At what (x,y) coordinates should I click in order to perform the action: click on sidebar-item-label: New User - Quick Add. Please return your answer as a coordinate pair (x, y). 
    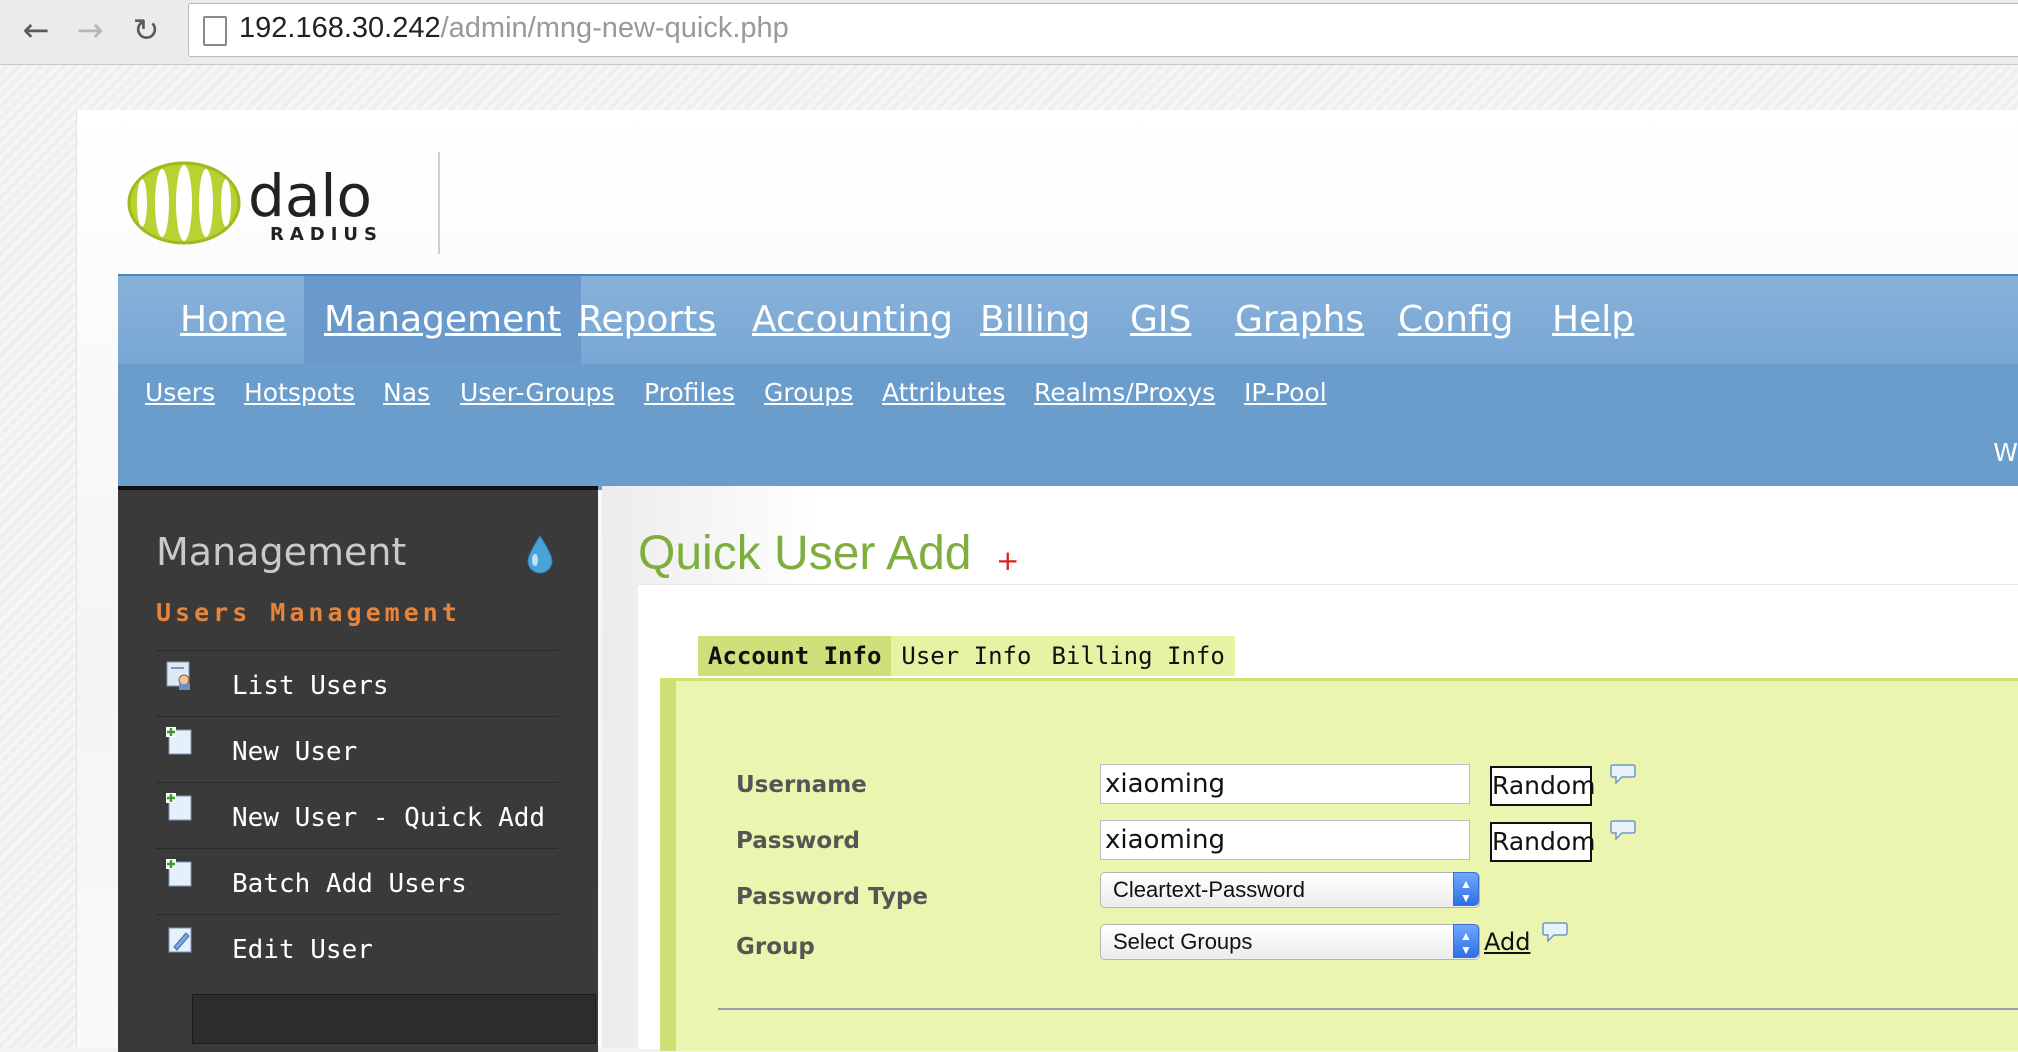
    Looking at the image, I should click on (389, 818).